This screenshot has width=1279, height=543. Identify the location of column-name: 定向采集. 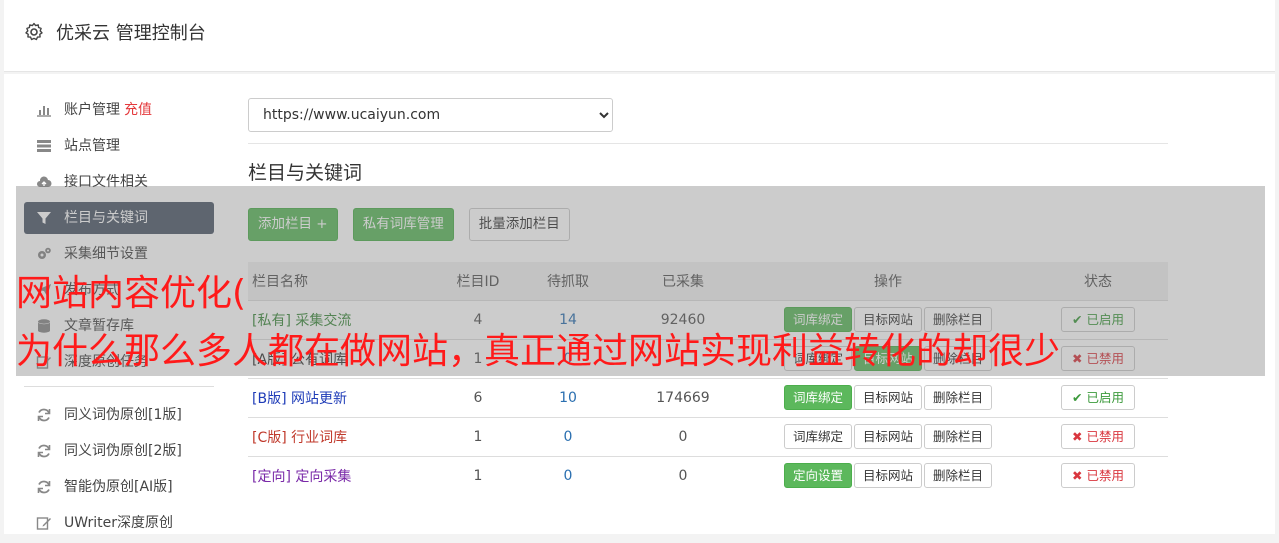
(323, 476).